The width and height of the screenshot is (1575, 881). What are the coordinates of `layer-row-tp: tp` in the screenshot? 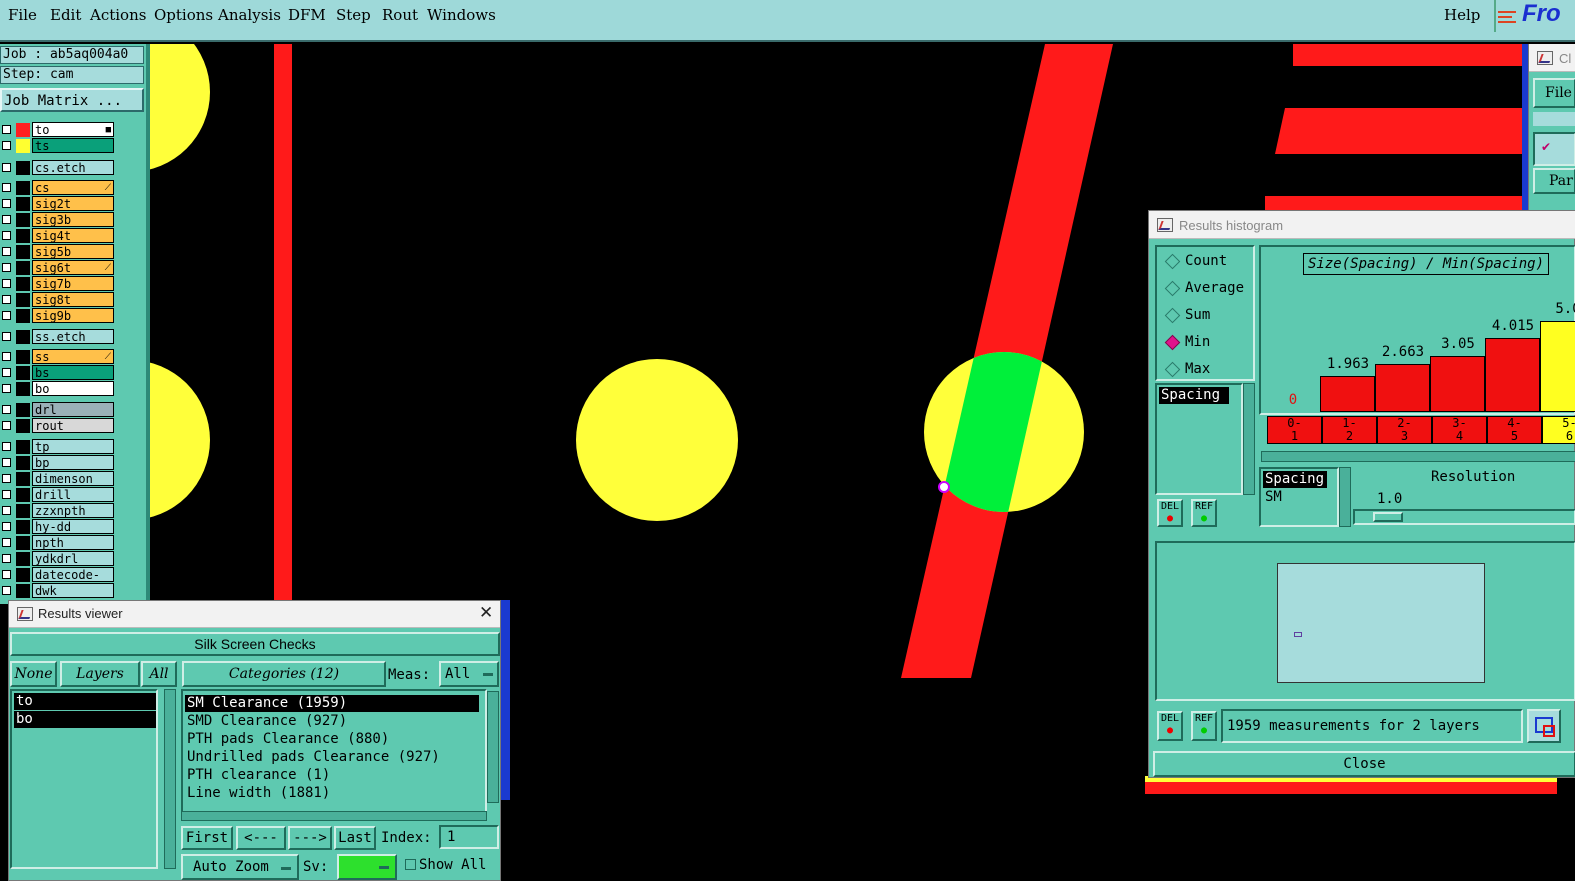 It's located at (73, 447).